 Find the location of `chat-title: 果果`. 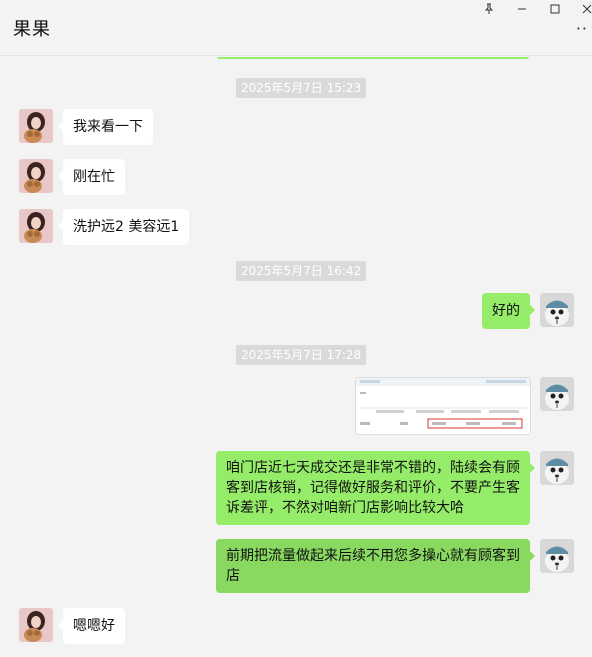

chat-title: 果果 is located at coordinates (32, 29).